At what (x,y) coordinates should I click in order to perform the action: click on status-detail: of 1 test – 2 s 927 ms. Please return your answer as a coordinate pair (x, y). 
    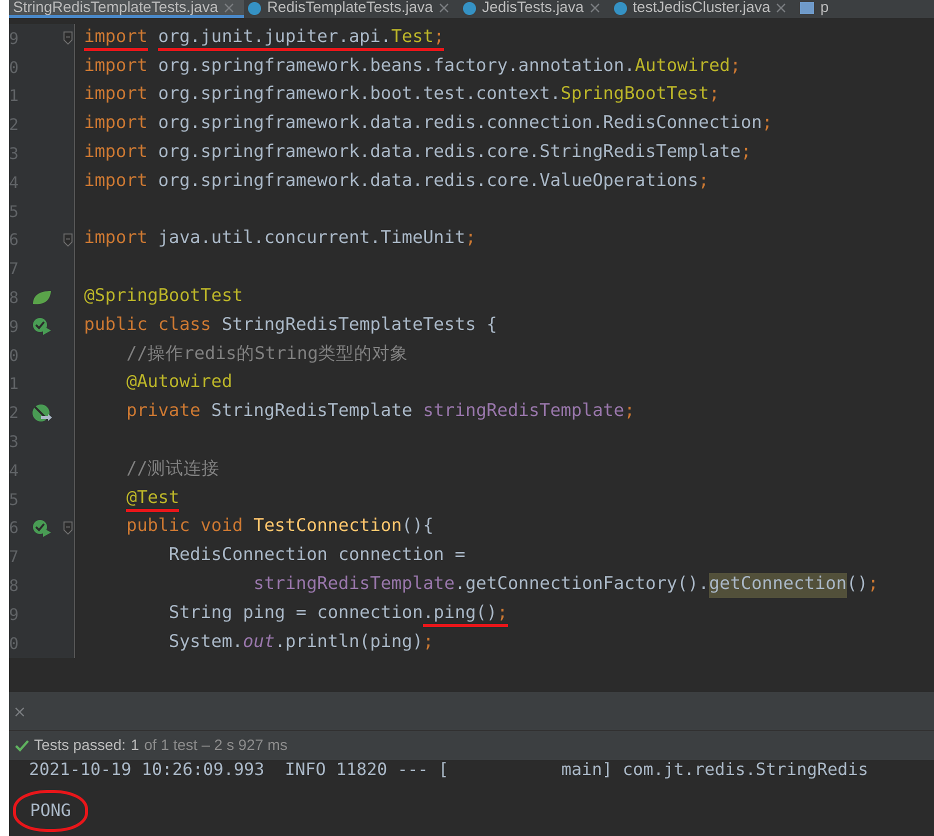
    Looking at the image, I should click on (216, 745).